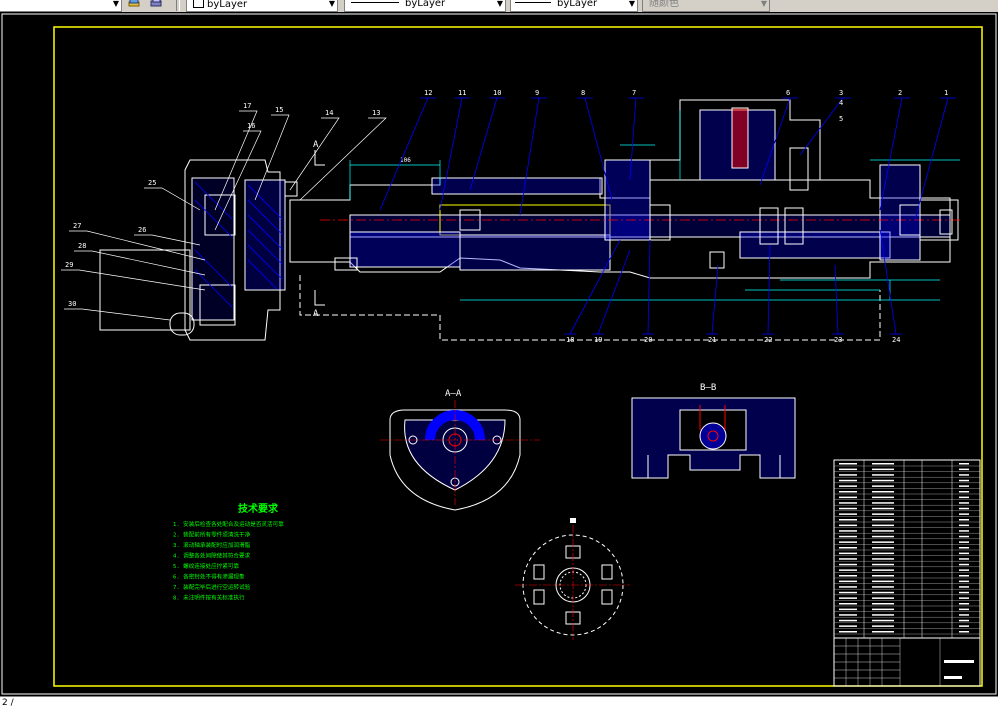  I want to click on lineweight-preview, so click(533, 2).